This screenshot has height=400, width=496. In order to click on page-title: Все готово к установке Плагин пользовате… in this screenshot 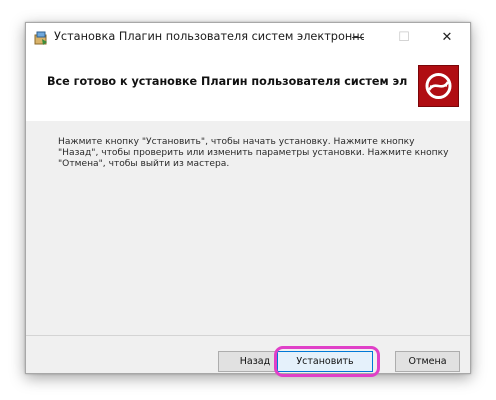, I will do `click(227, 81)`.